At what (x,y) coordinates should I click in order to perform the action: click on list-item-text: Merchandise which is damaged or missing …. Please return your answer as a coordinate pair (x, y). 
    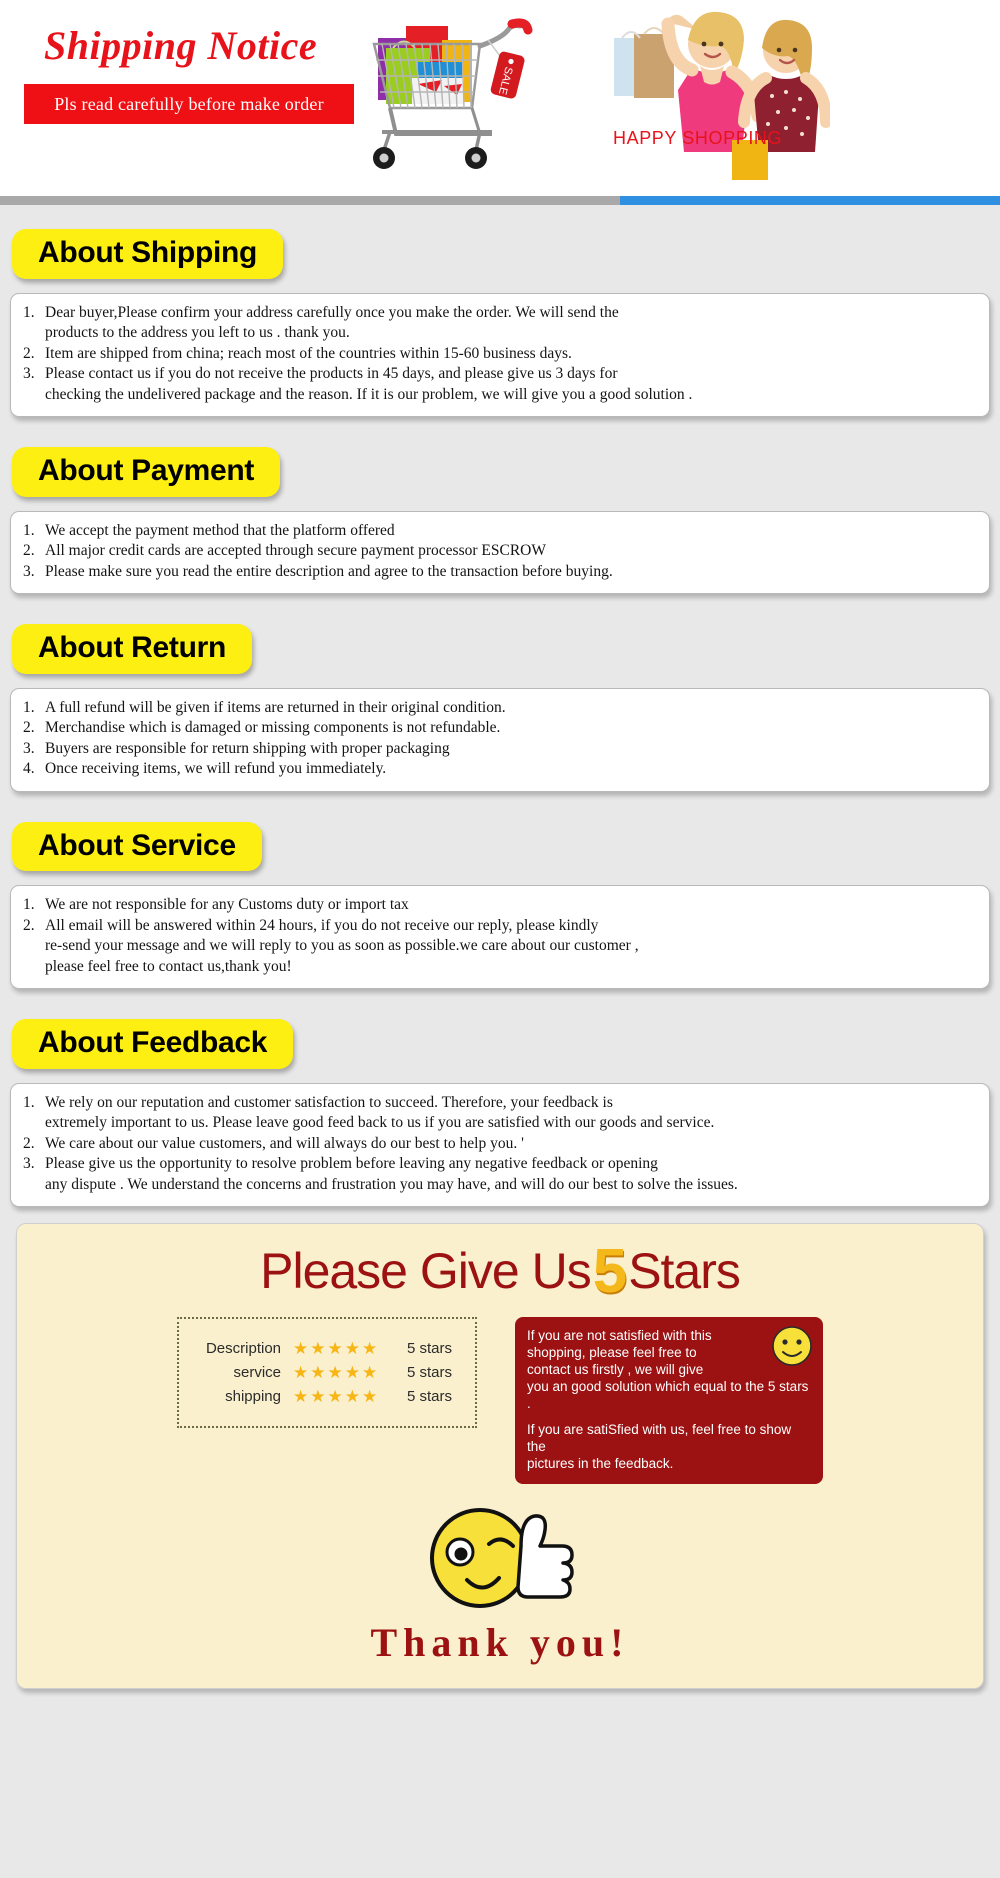
    Looking at the image, I should click on (273, 727).